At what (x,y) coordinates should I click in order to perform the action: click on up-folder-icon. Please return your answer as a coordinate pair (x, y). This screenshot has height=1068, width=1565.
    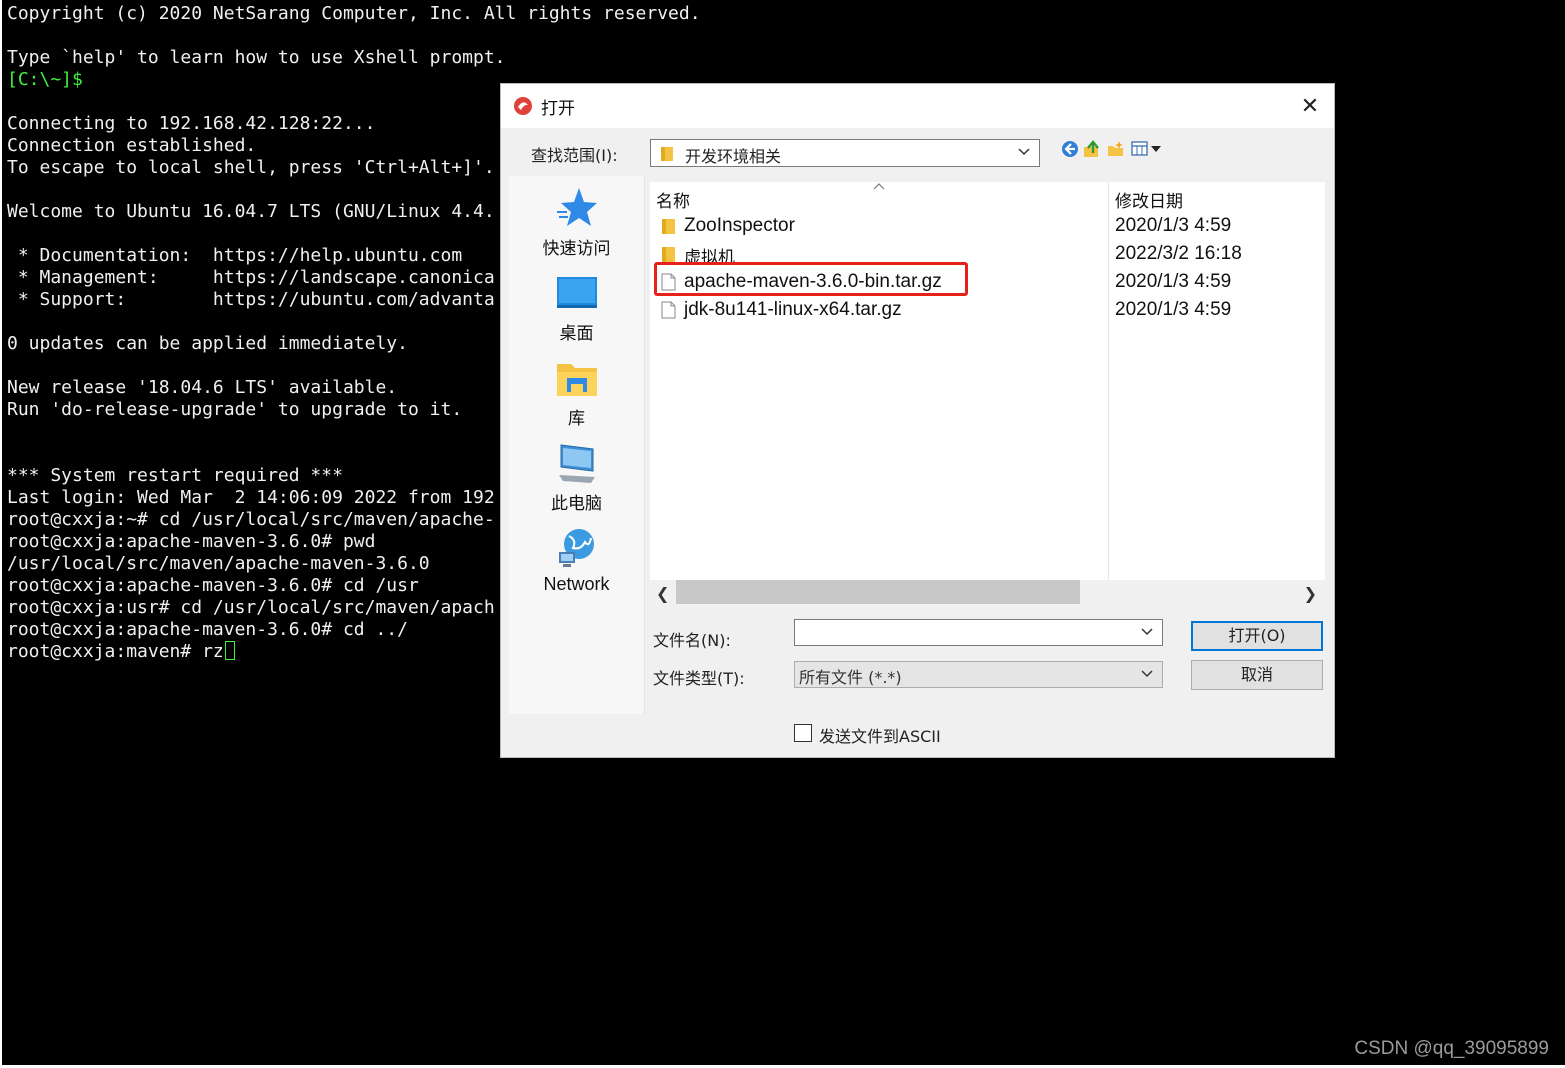
    Looking at the image, I should click on (1092, 149).